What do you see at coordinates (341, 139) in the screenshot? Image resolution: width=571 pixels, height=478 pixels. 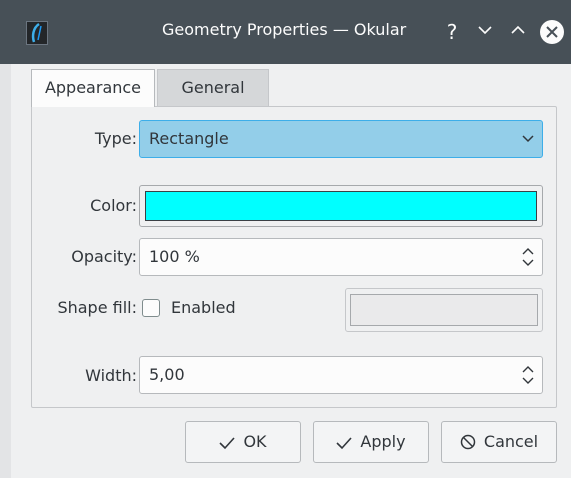 I see `type-combobox: Rectangle` at bounding box center [341, 139].